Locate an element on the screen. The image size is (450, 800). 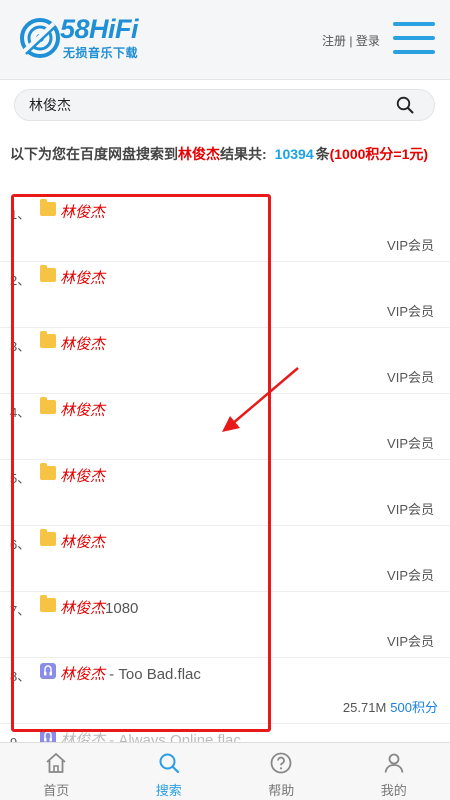
result-points: 500积分 is located at coordinates (414, 707).